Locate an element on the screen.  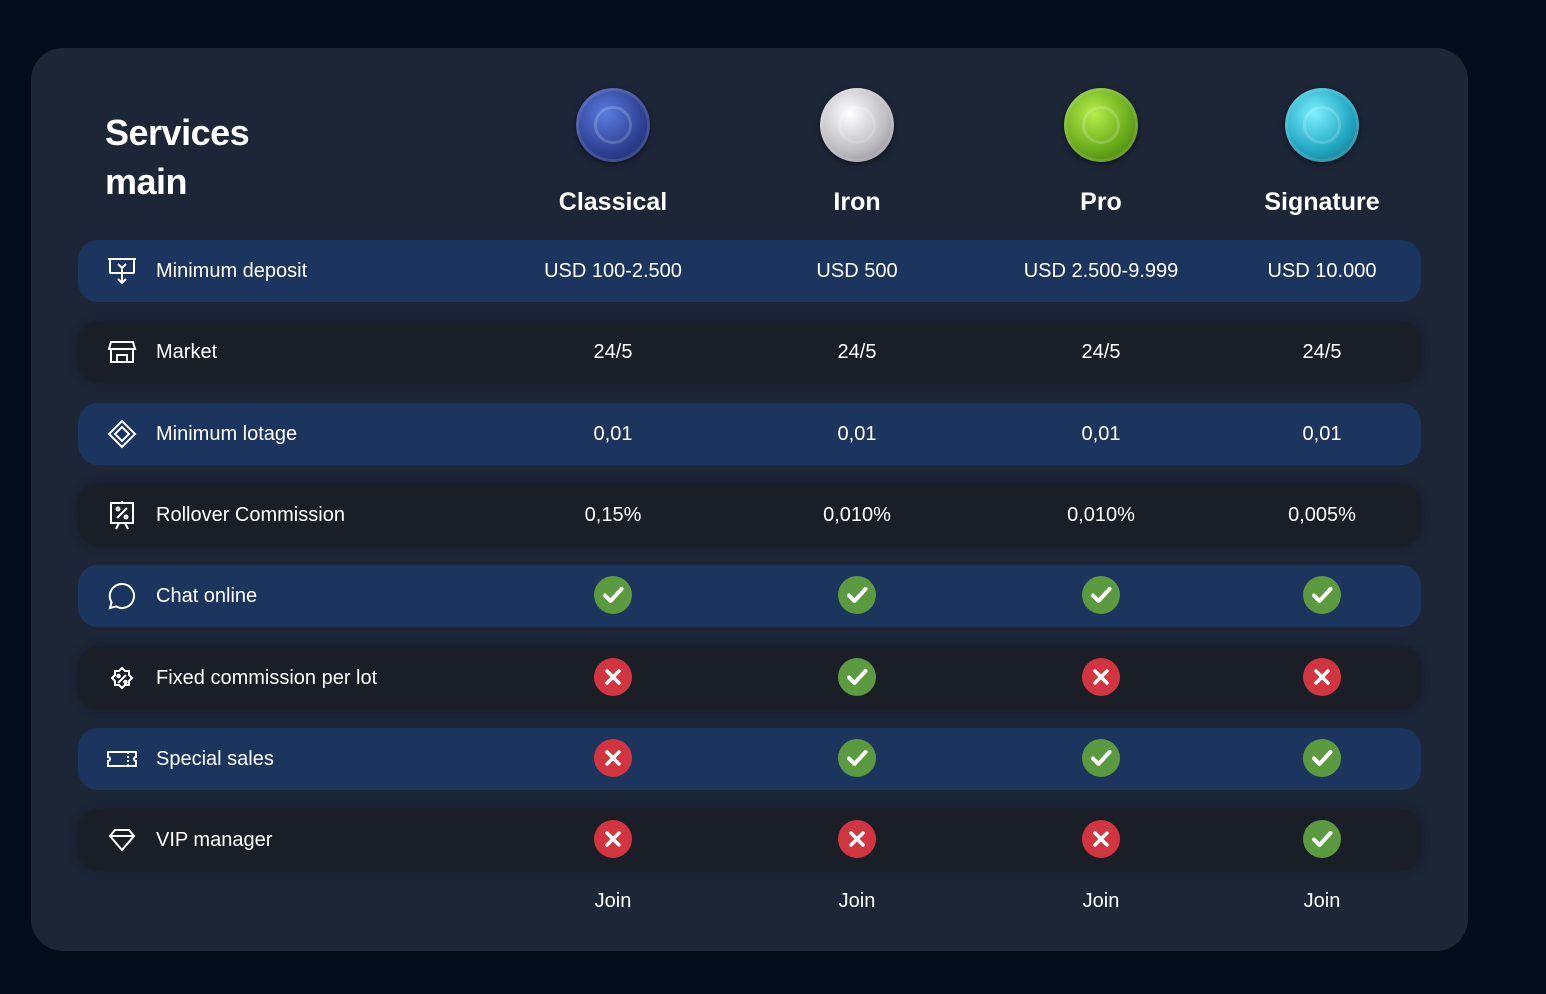
chat-bubble-icon is located at coordinates (122, 596).